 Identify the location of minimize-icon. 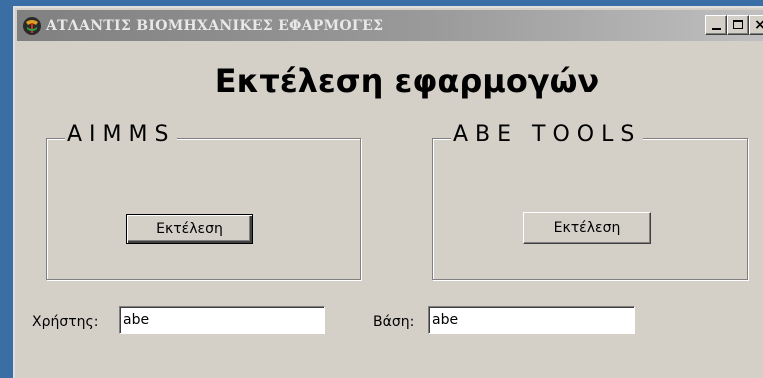
(716, 25).